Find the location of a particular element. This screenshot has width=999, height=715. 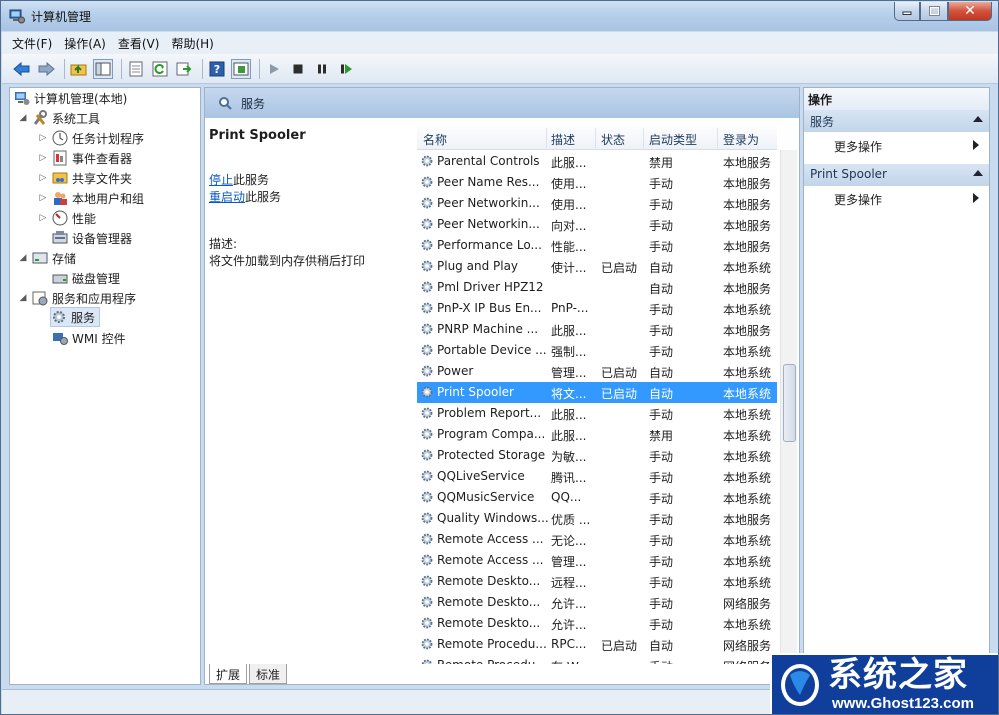

table-row: Remote Procedu... RPC... 已启动 自动 网络服务 is located at coordinates (597, 644).